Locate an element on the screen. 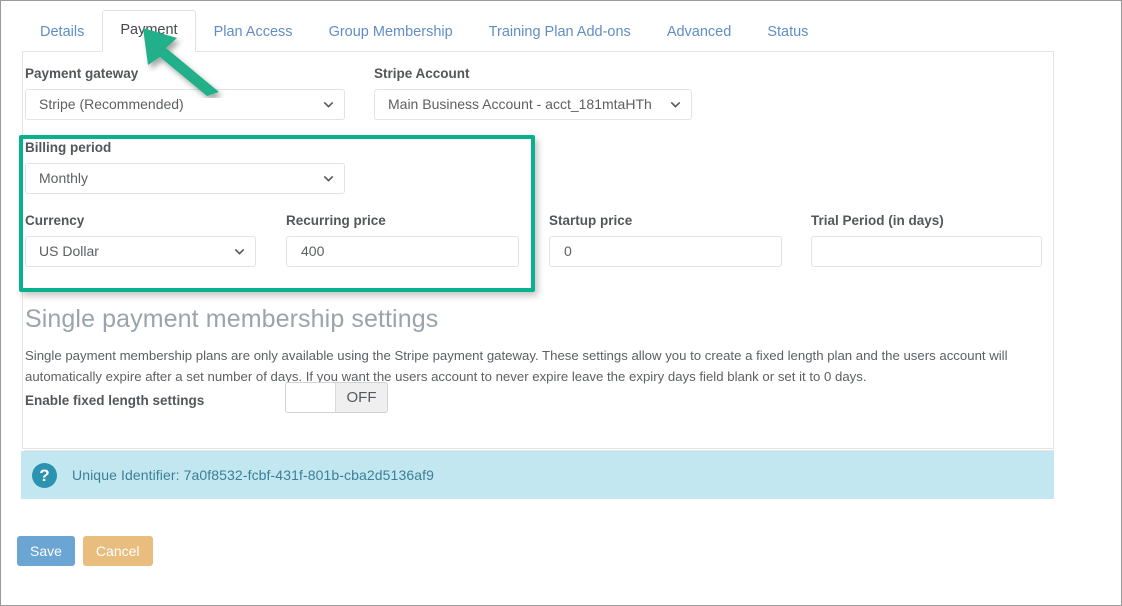  trial-period-input is located at coordinates (926, 251).